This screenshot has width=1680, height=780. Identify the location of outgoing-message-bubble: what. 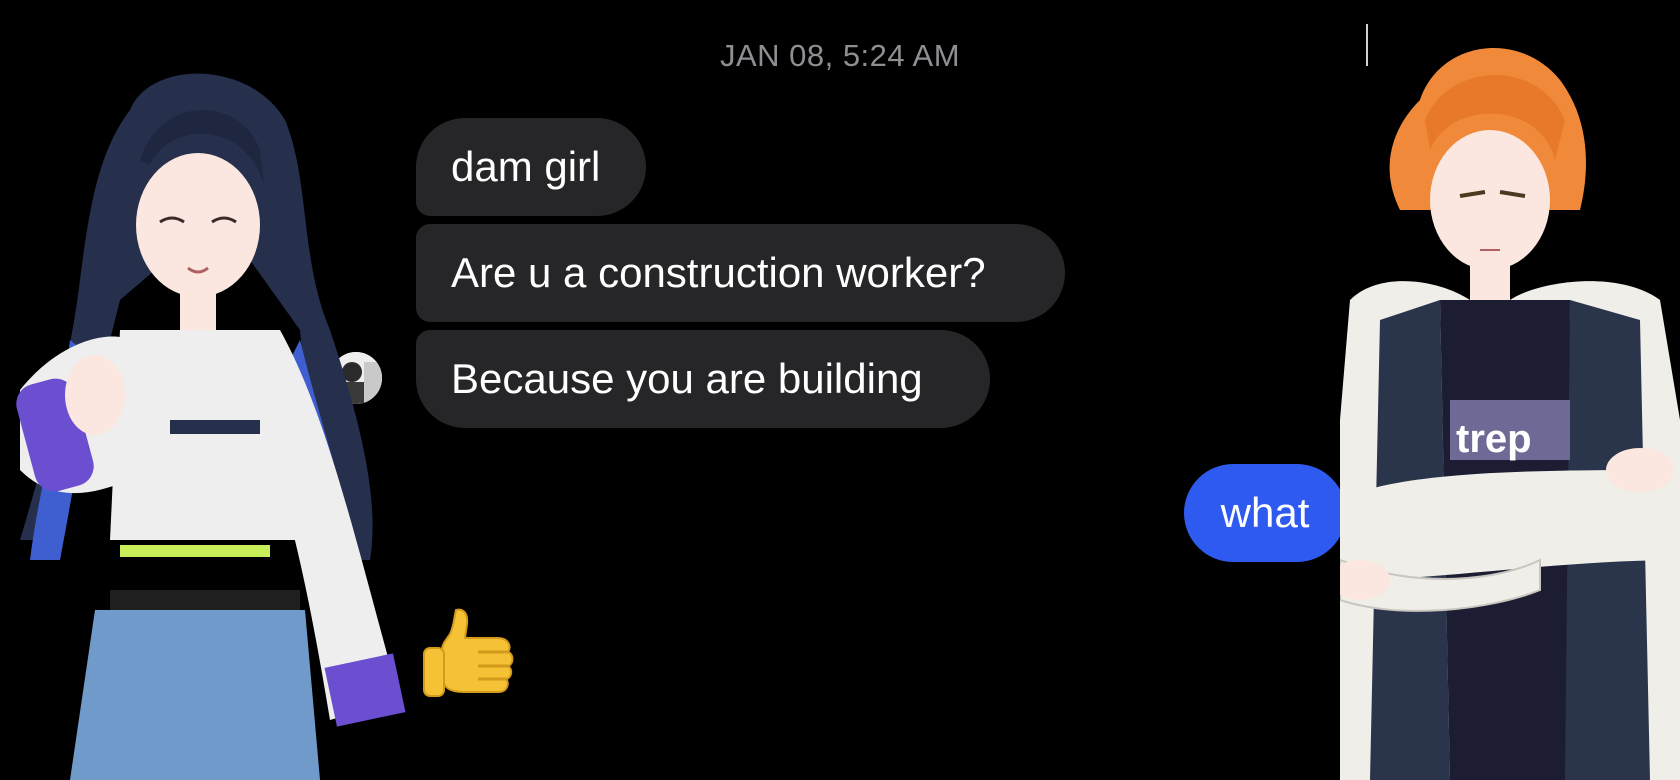
(1265, 513).